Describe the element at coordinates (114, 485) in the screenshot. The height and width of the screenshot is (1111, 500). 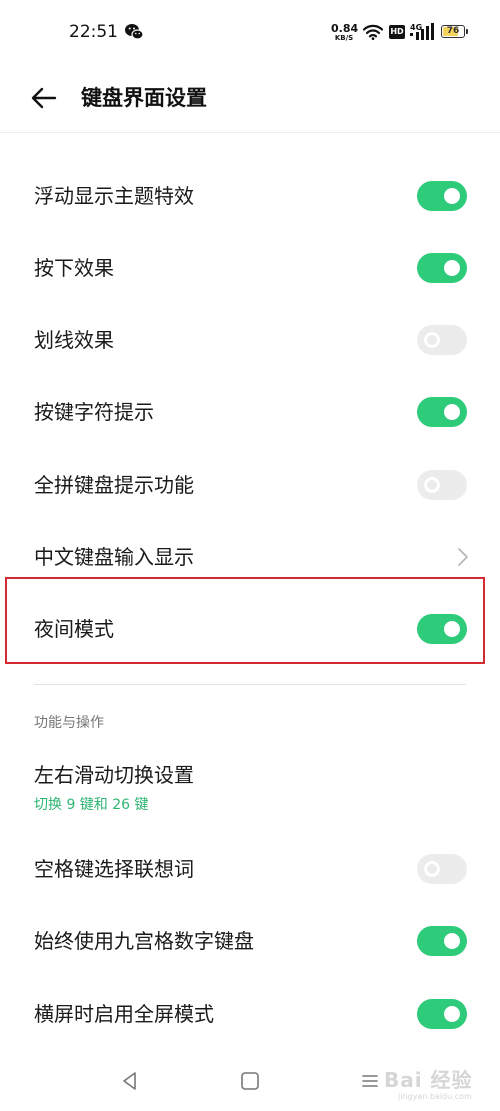
I see `setting-label: 全拼键盘提示功能` at that location.